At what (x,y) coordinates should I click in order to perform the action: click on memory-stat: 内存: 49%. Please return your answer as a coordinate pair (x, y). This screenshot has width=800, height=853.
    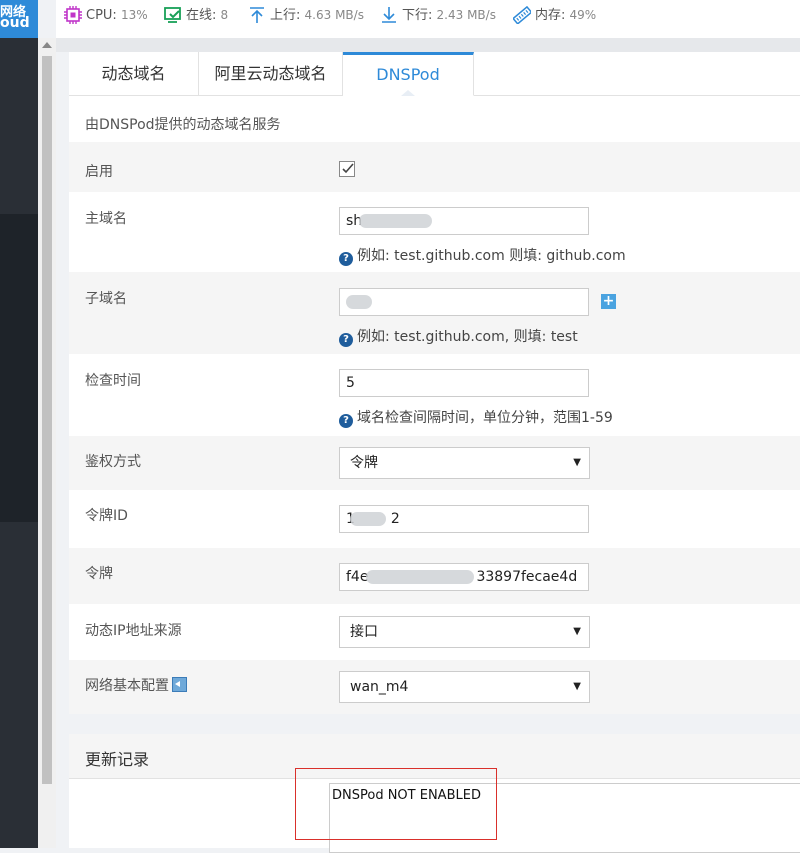
    Looking at the image, I should click on (554, 15).